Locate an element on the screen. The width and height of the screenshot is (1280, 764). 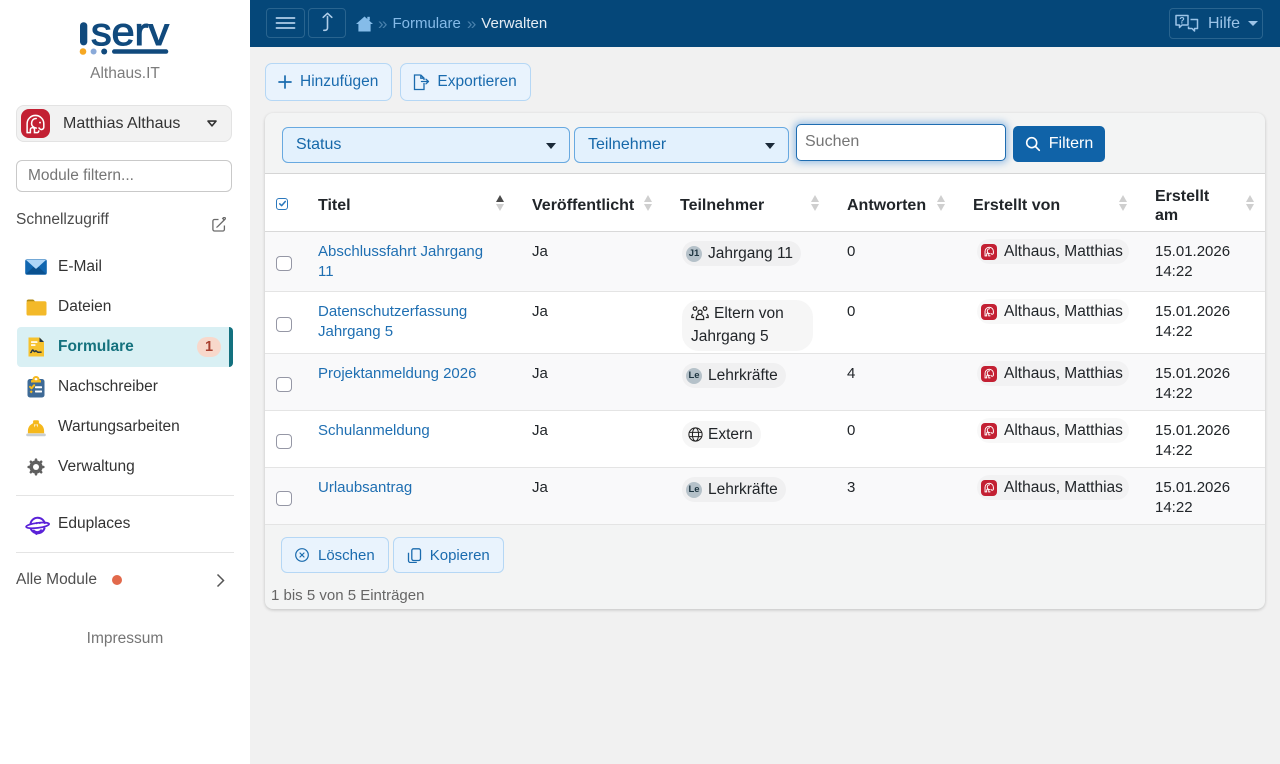
svg-text: serv is located at coordinates (130, 34).